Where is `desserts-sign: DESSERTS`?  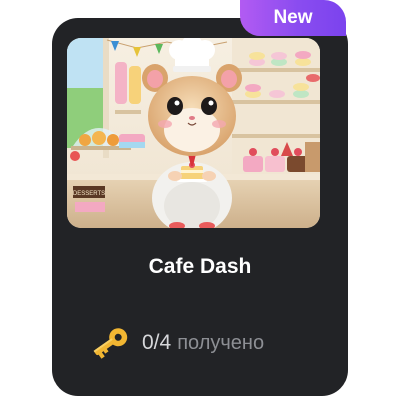
desserts-sign: DESSERTS is located at coordinates (89, 194).